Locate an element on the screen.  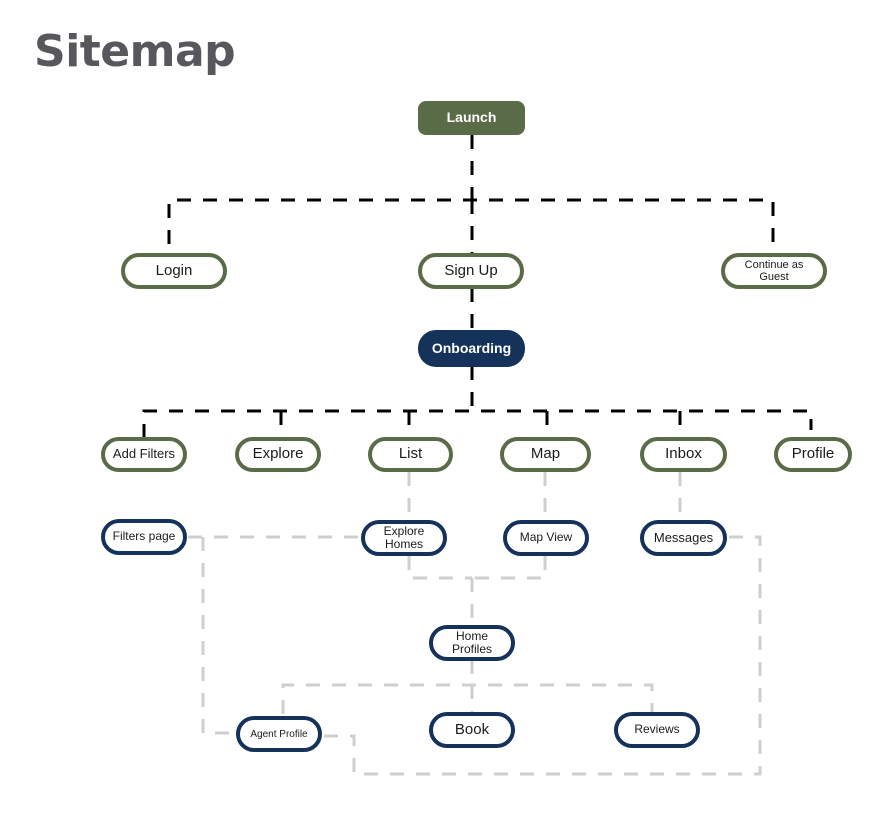
link-onboarding-bar is located at coordinates (477, 423).